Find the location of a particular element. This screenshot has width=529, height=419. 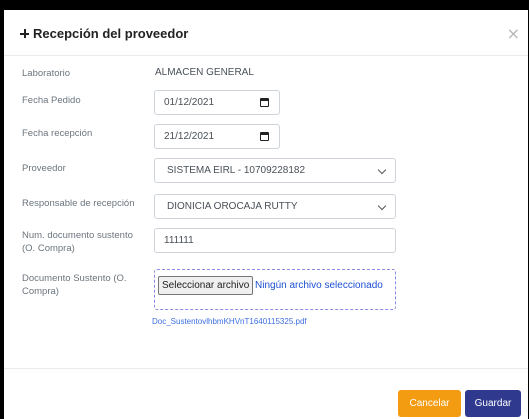

modal-header: Recepción del proveedor × is located at coordinates (266, 33).